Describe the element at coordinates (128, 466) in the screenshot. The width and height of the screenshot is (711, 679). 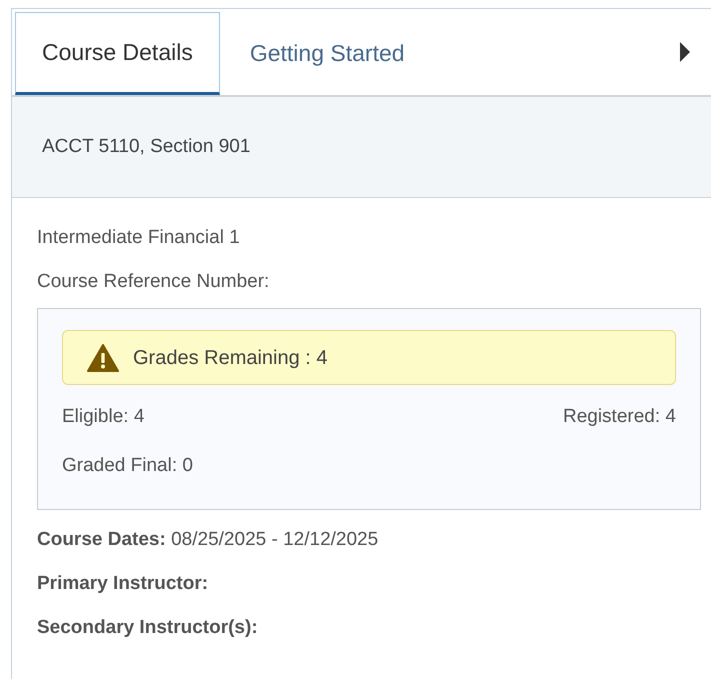
I see `graded-final-count: Graded Final: 0` at that location.